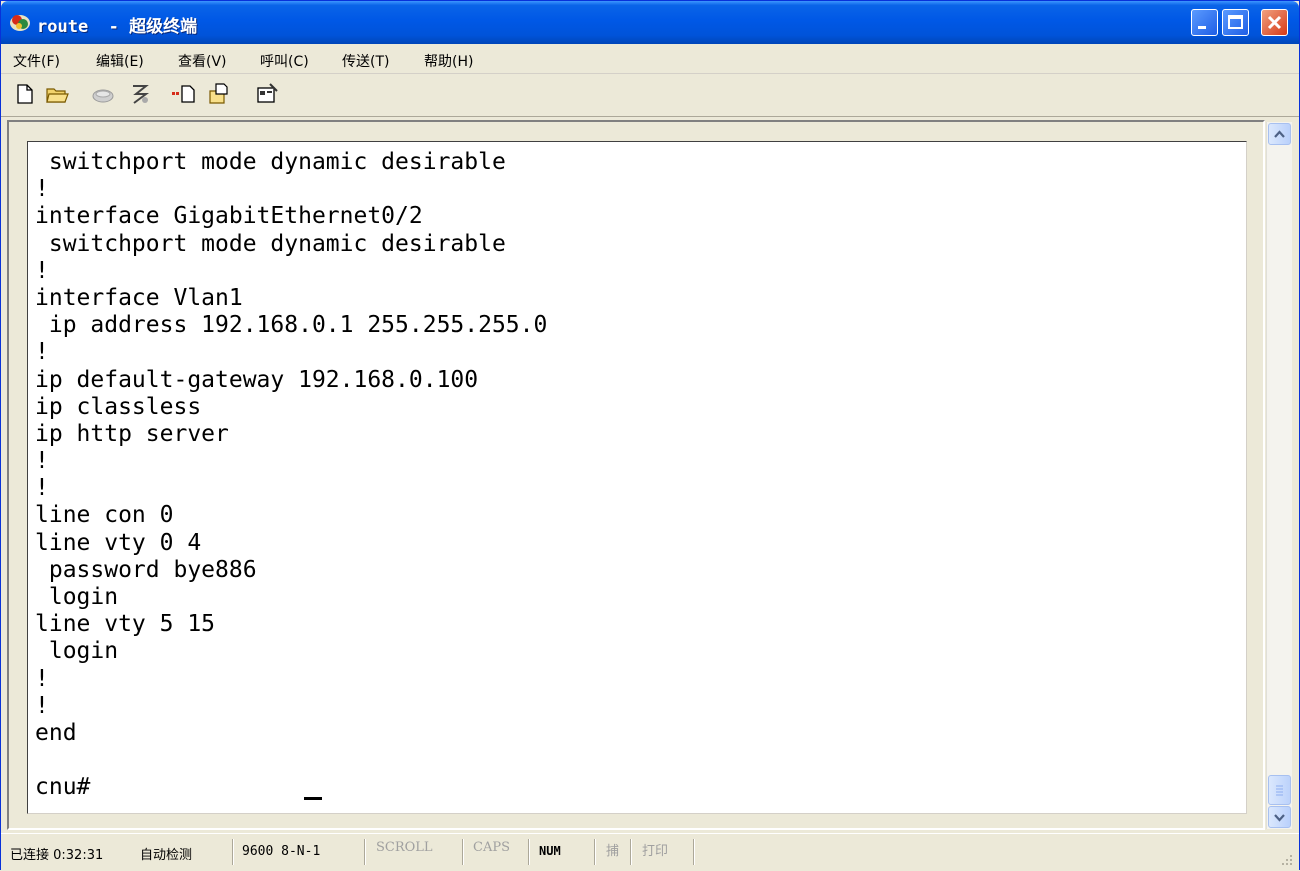 Image resolution: width=1300 pixels, height=871 pixels. What do you see at coordinates (118, 542) in the screenshot?
I see `terminal-line: line vty 0 4` at bounding box center [118, 542].